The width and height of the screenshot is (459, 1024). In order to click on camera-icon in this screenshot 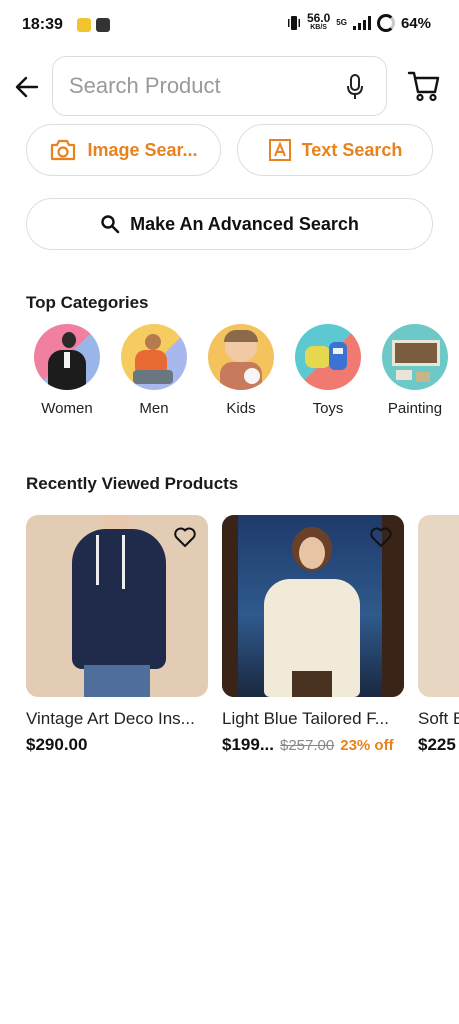, I will do `click(63, 150)`.